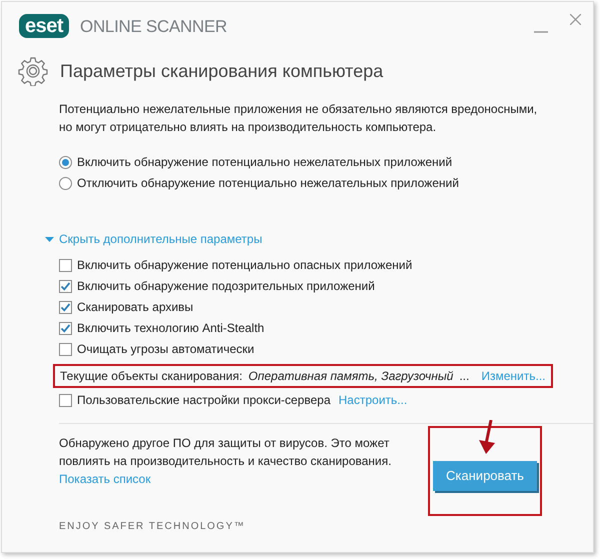 Image resolution: width=600 pixels, height=559 pixels. What do you see at coordinates (33, 71) in the screenshot?
I see `gear-icon` at bounding box center [33, 71].